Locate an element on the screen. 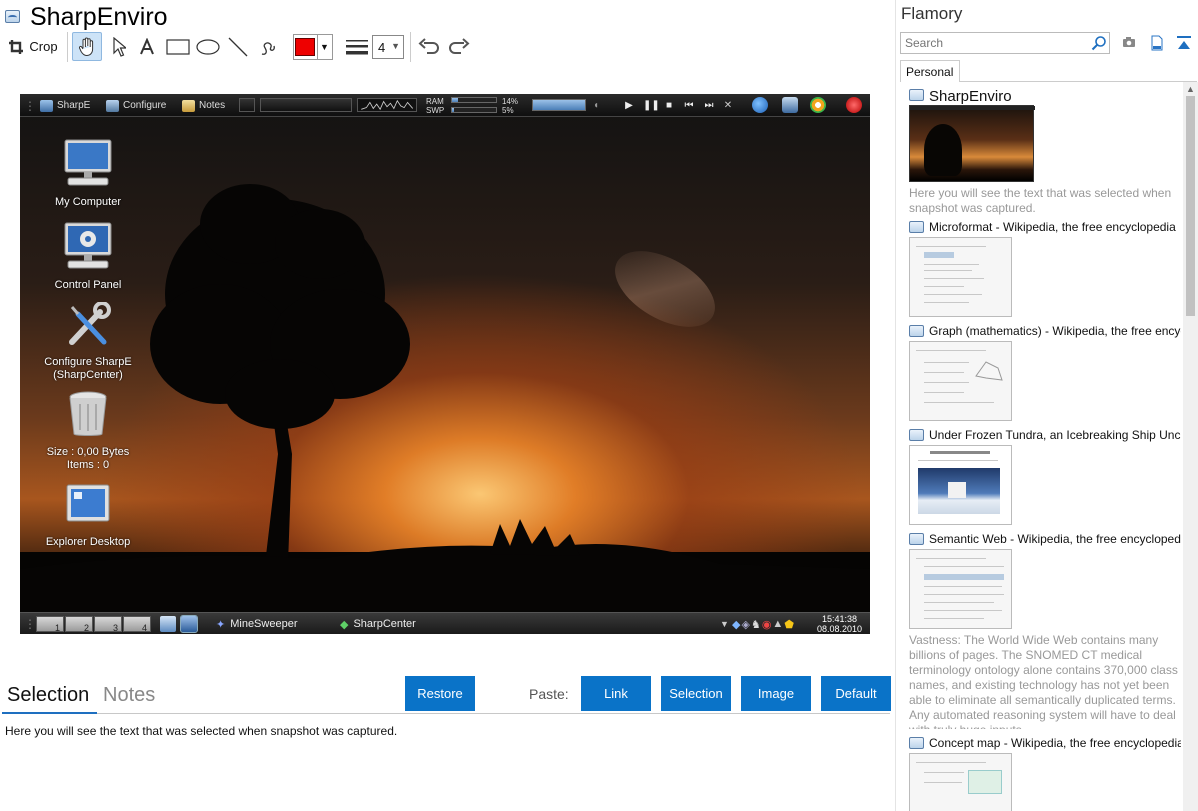 This screenshot has width=1198, height=811. desktop-icon-my-computer: My Computer is located at coordinates (88, 173).